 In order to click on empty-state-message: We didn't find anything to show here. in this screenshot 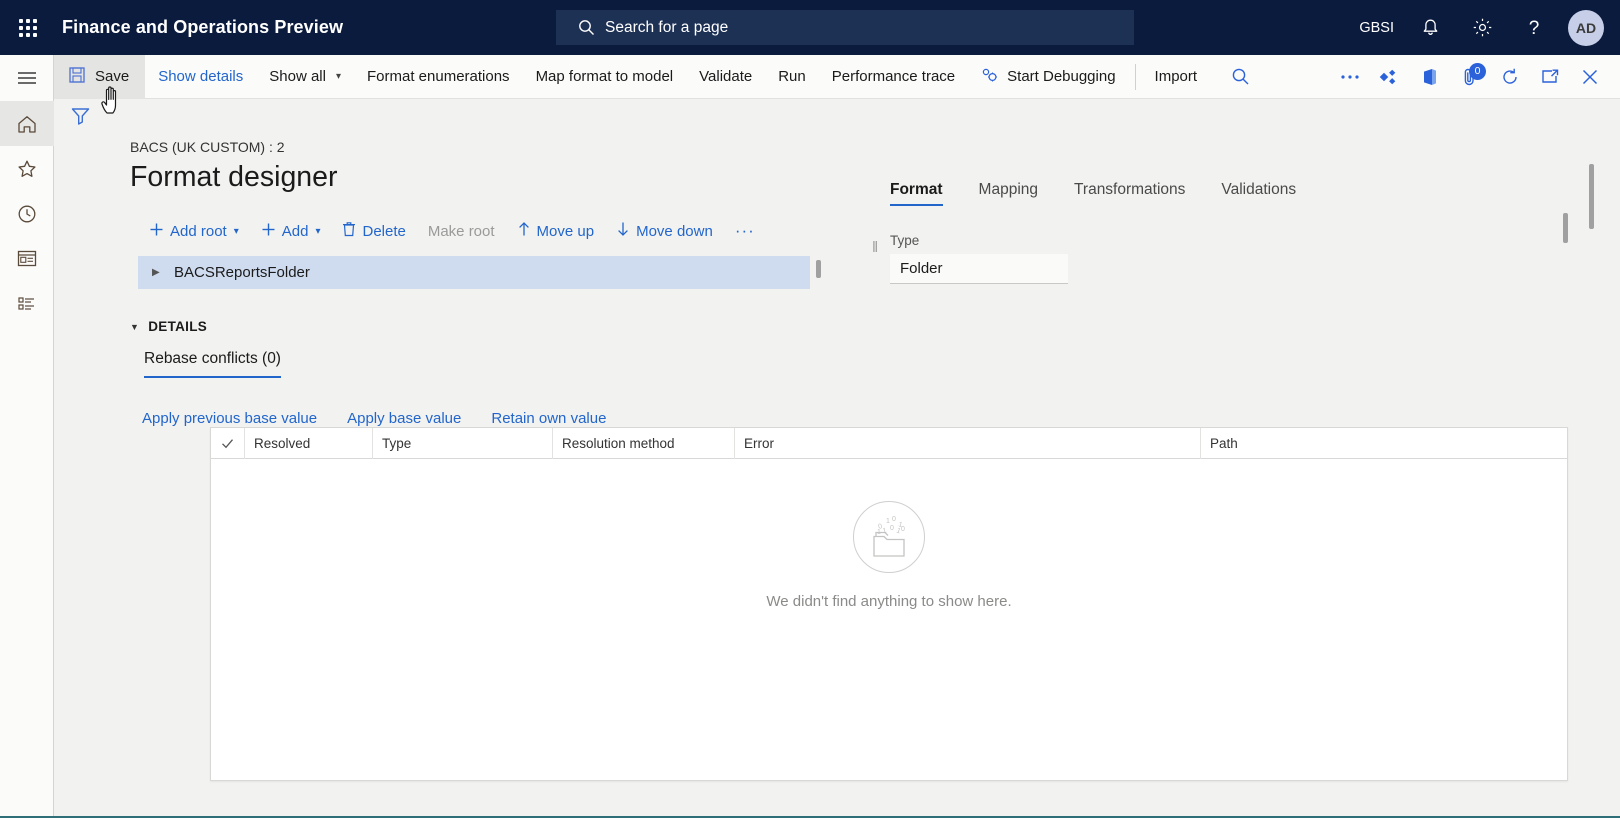, I will do `click(889, 601)`.